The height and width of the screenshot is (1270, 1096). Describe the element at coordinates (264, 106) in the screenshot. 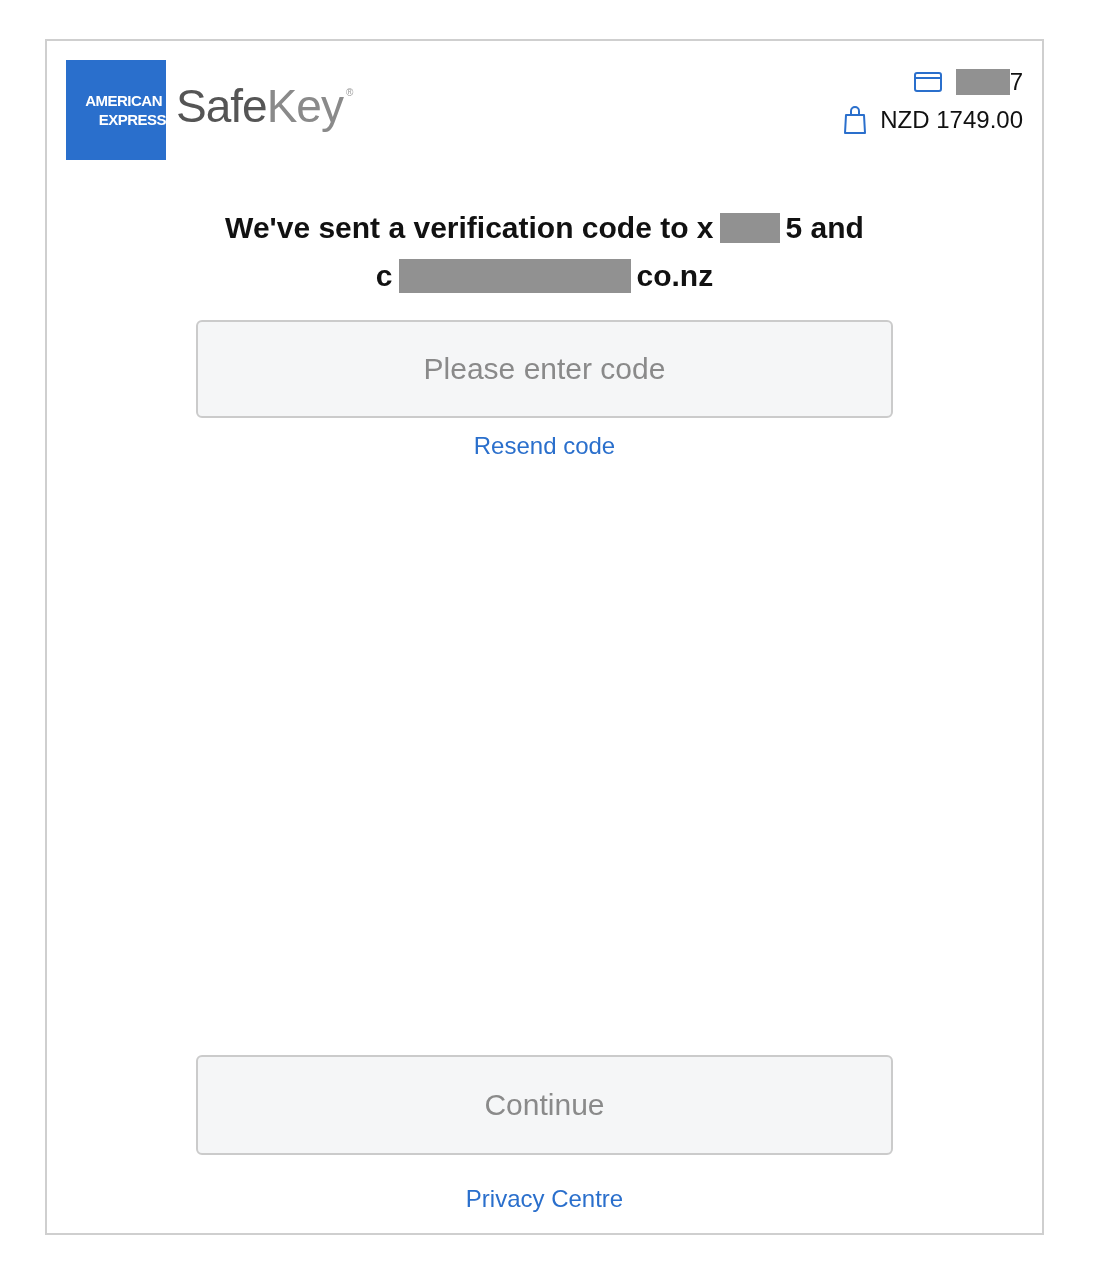

I see `safekey-wordmark: SafeKey$^{®}$` at that location.